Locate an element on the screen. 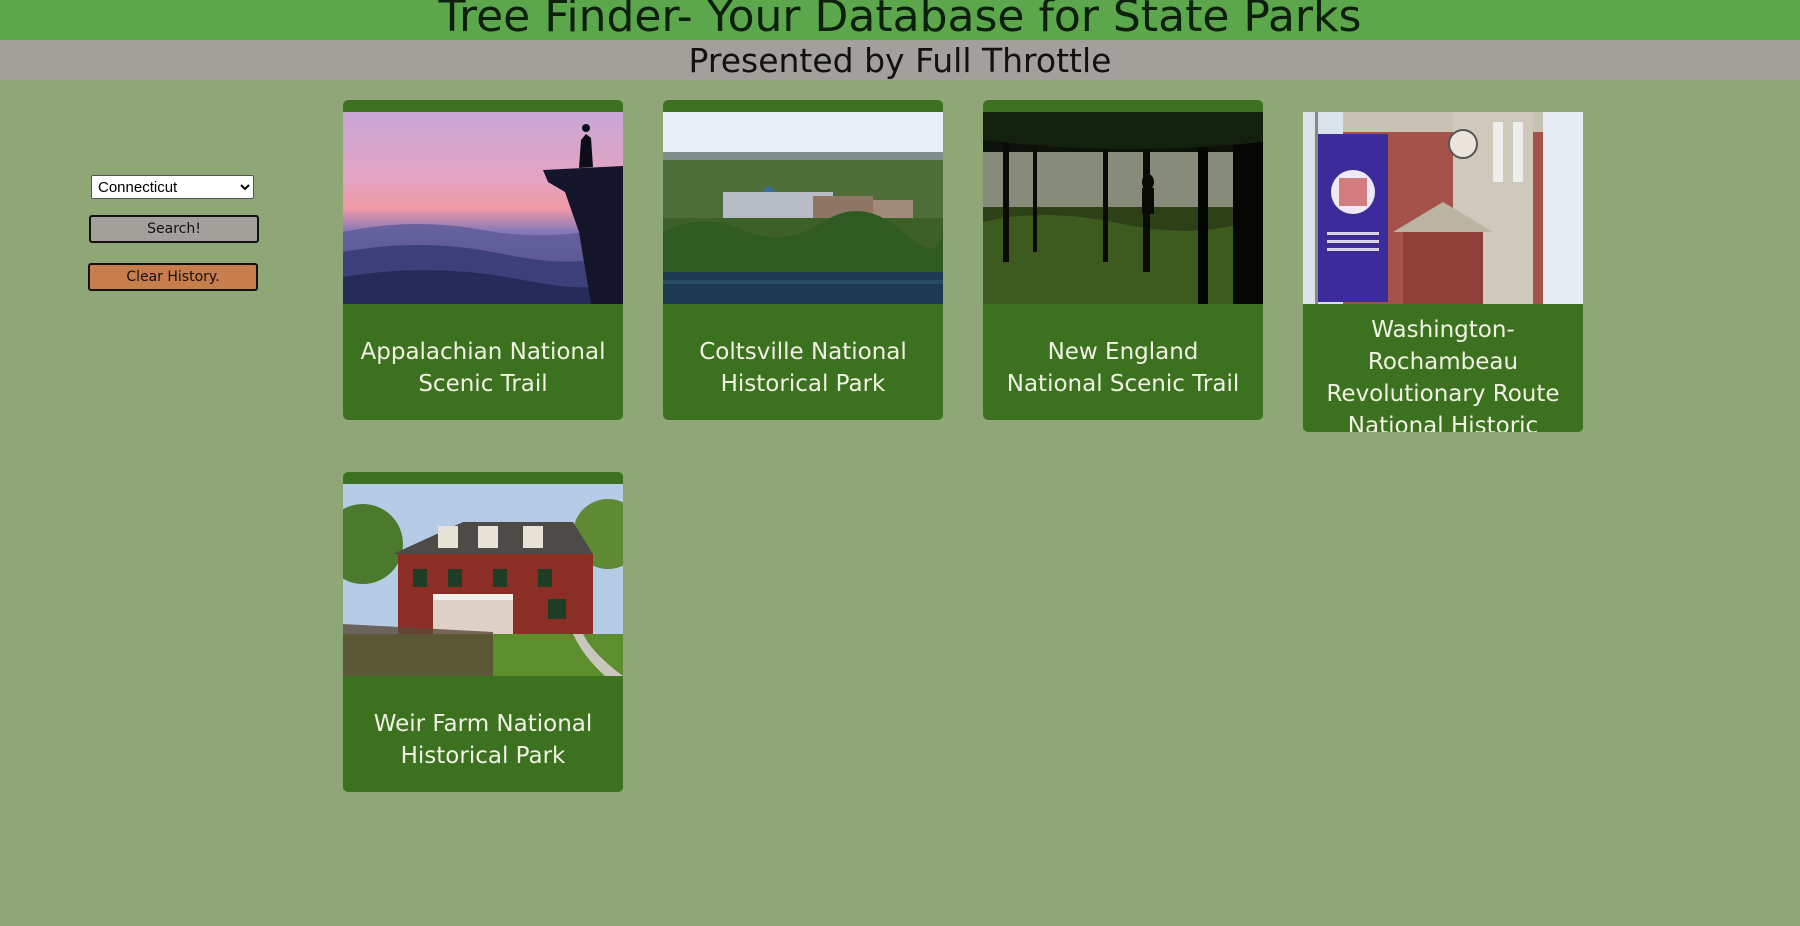 This screenshot has height=926, width=1800. park-card: New England National Scenic Trail is located at coordinates (1123, 260).